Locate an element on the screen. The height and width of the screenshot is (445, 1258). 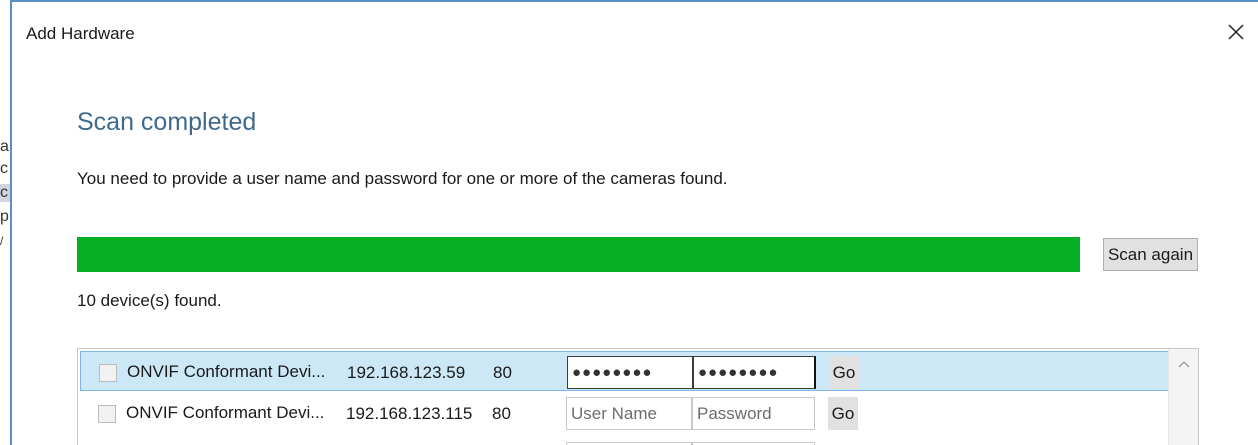
dialog-top-border is located at coordinates (635, 1).